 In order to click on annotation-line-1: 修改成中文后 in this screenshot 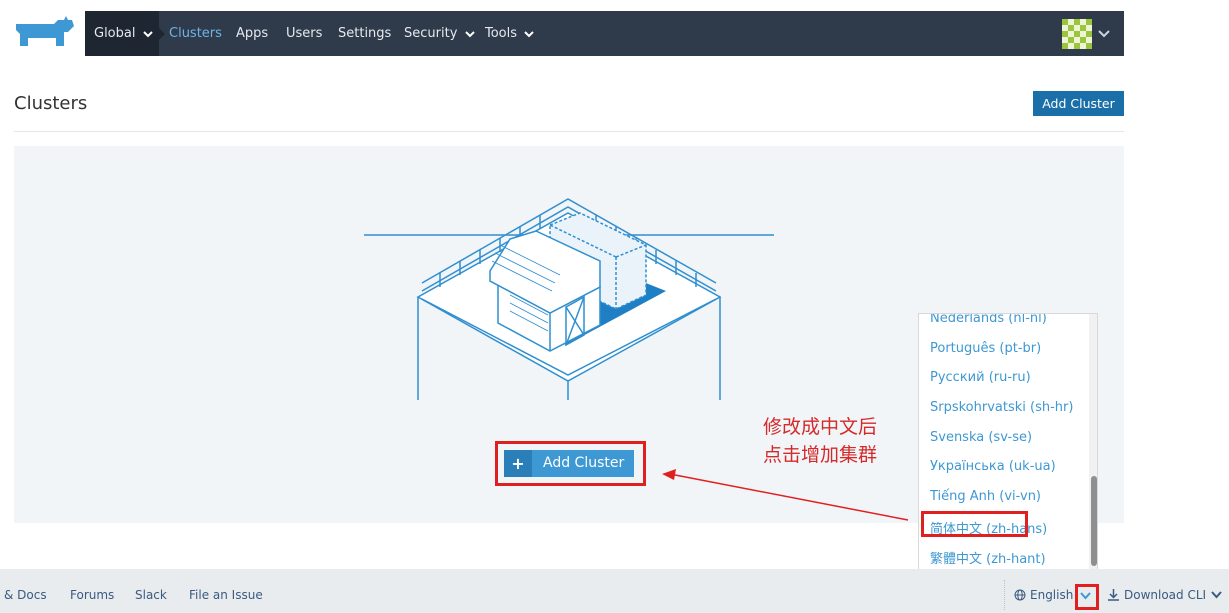, I will do `click(820, 427)`.